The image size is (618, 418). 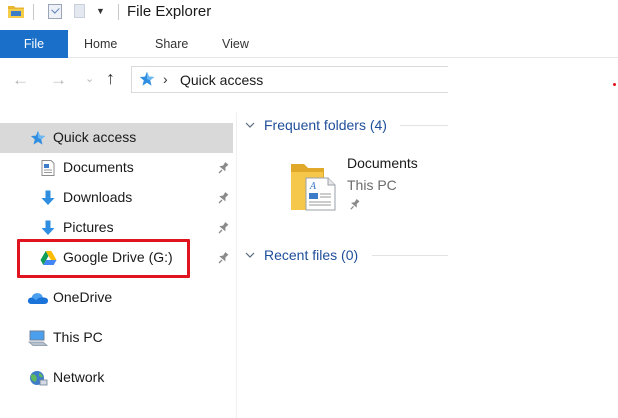 I want to click on nav-item-documents: Documents, so click(x=116, y=168).